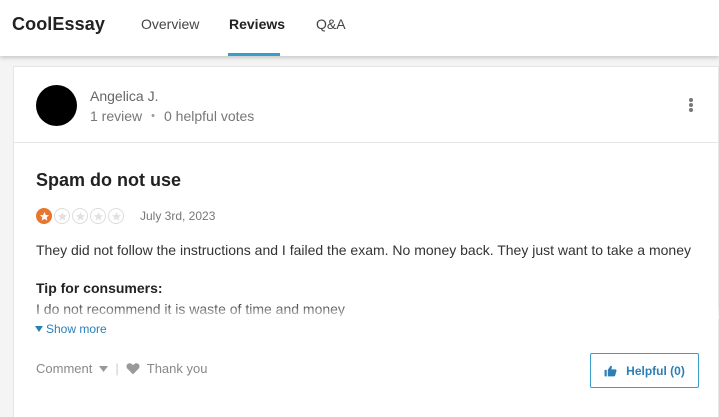 This screenshot has width=719, height=417. Describe the element at coordinates (116, 116) in the screenshot. I see `review-count: 1 review` at that location.